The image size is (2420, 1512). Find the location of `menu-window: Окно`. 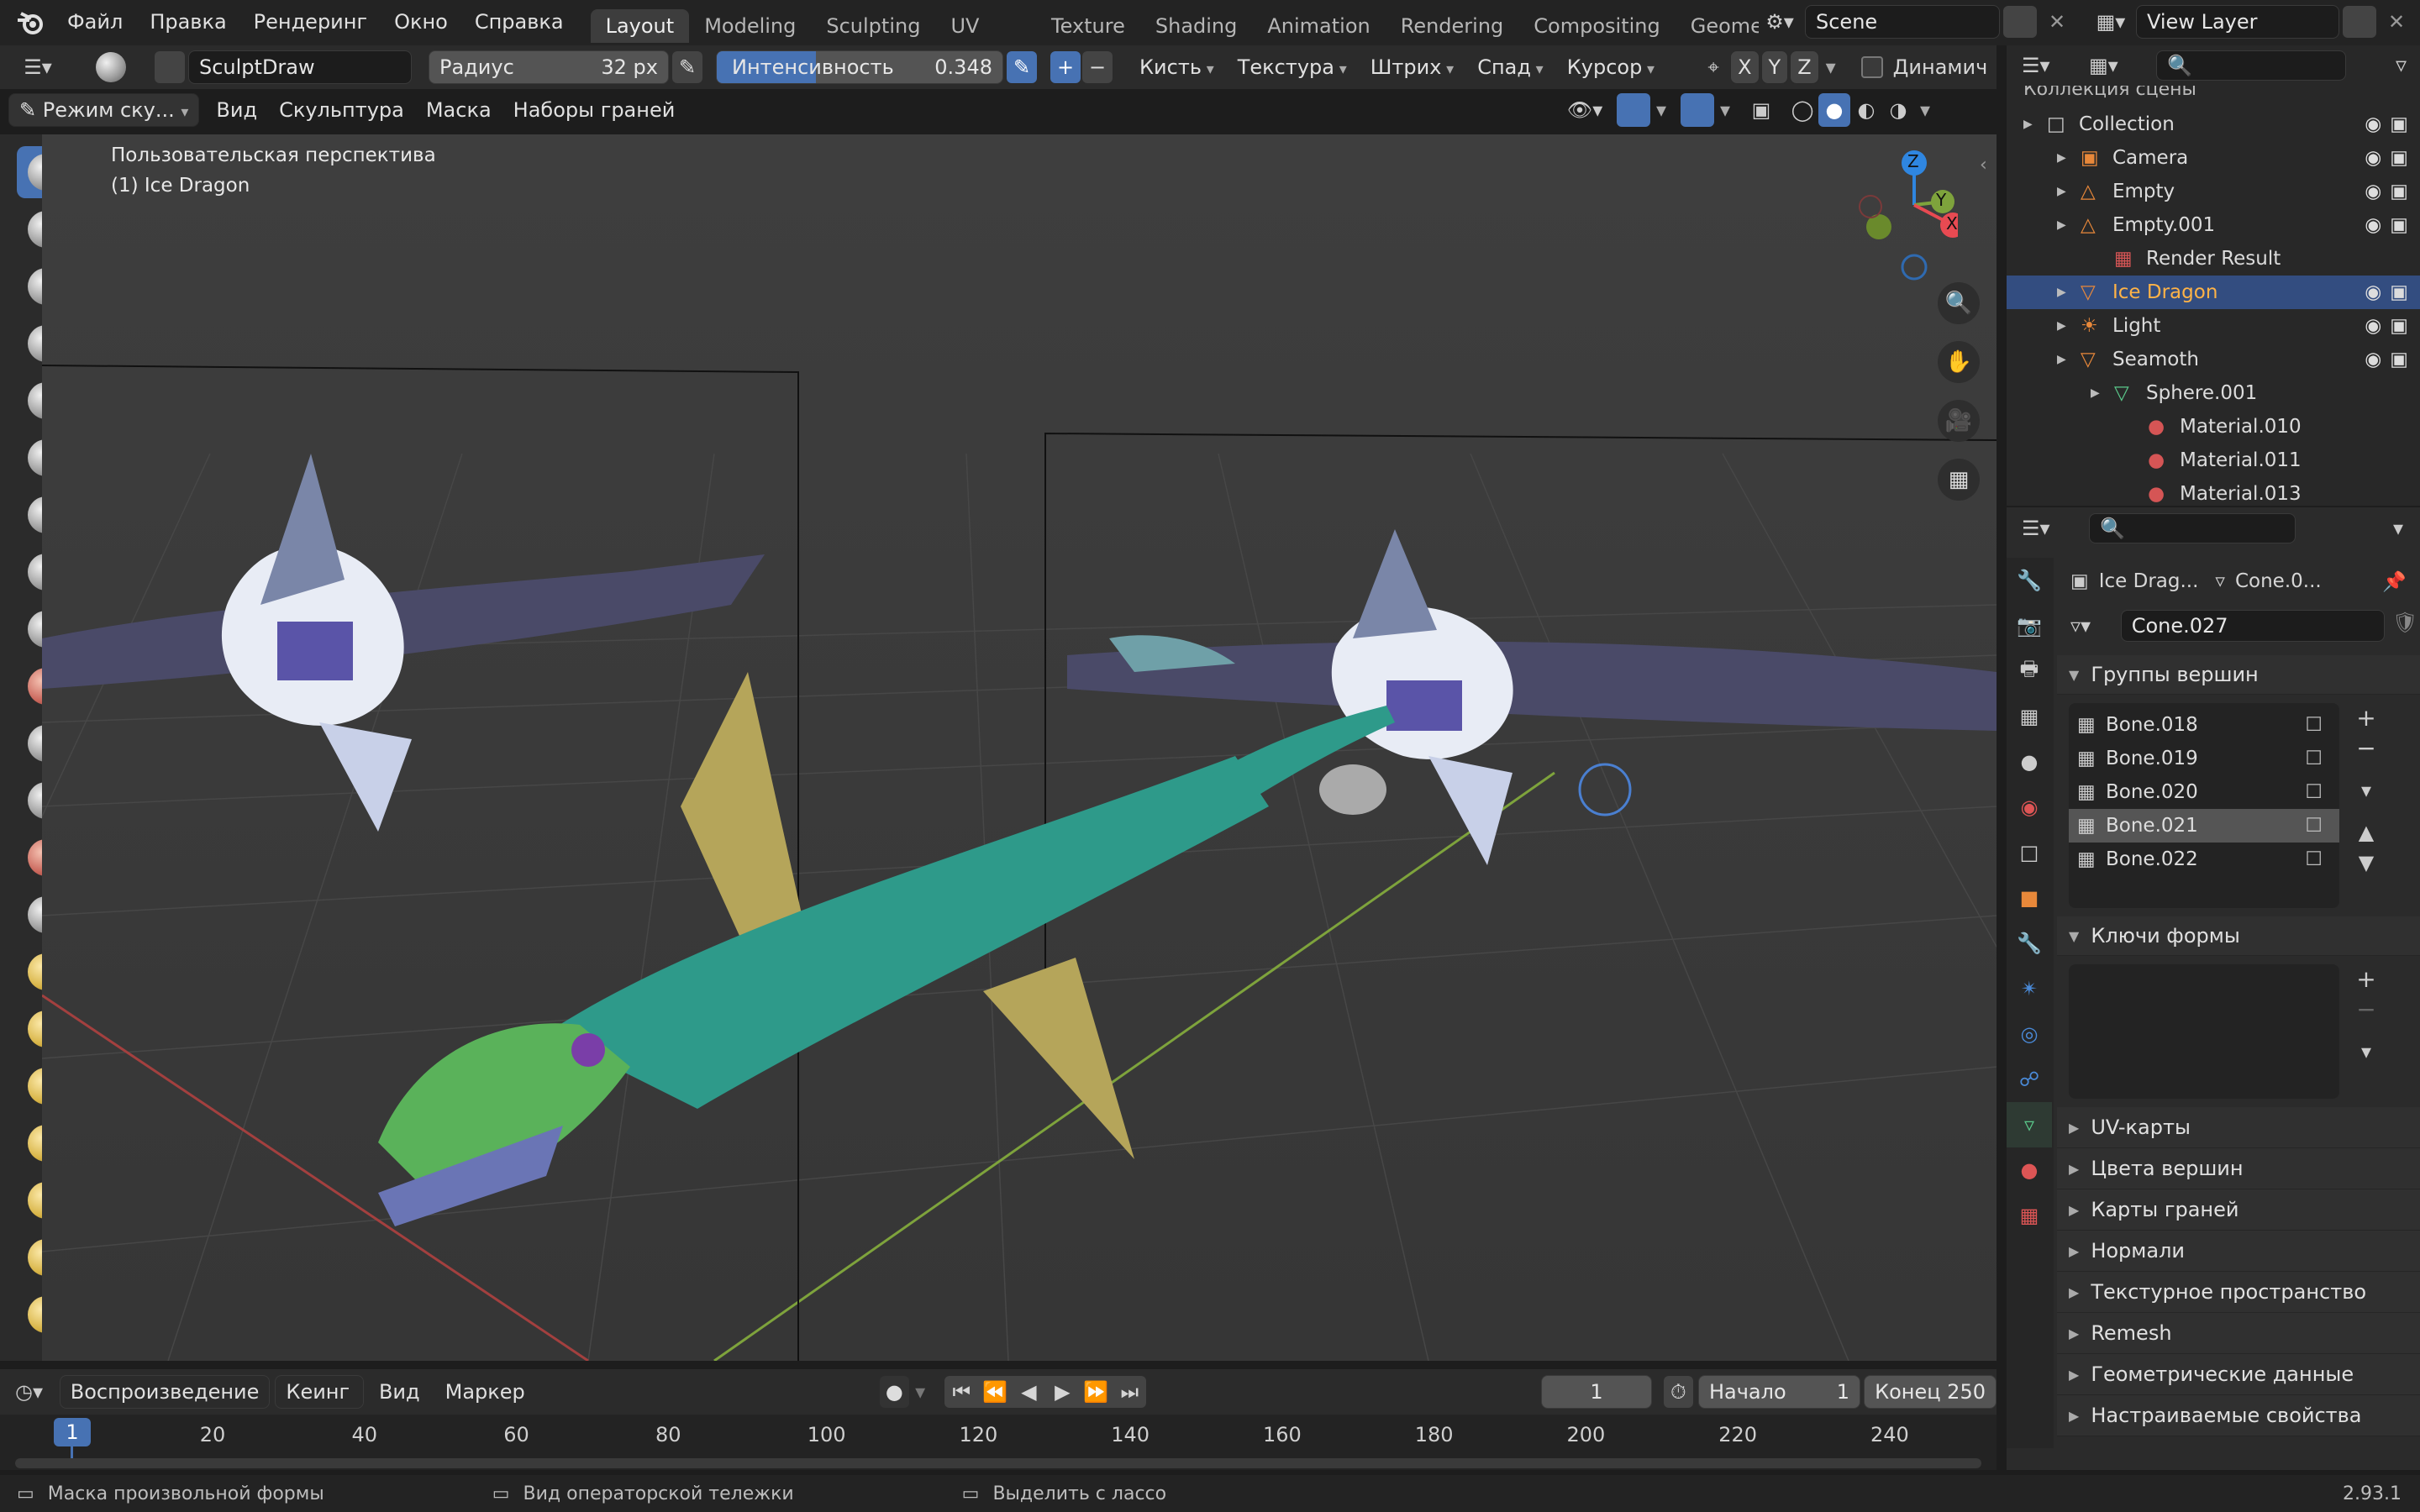

menu-window: Окно is located at coordinates (421, 22).